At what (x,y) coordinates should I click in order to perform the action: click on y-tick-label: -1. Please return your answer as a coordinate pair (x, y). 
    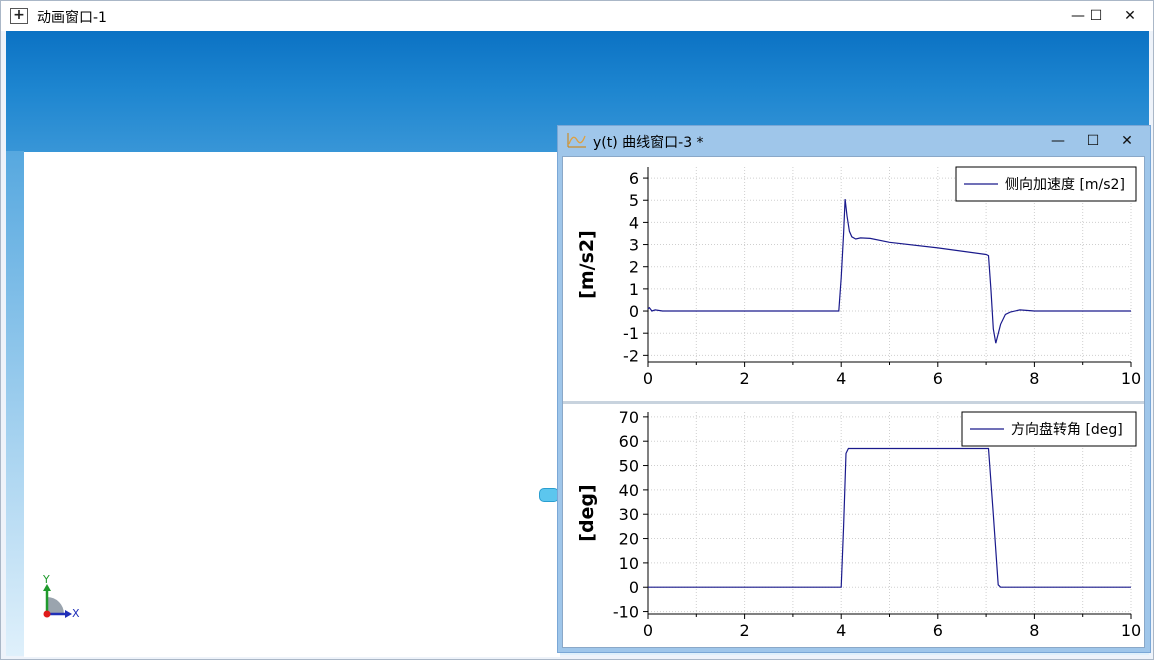
    Looking at the image, I should click on (631, 333).